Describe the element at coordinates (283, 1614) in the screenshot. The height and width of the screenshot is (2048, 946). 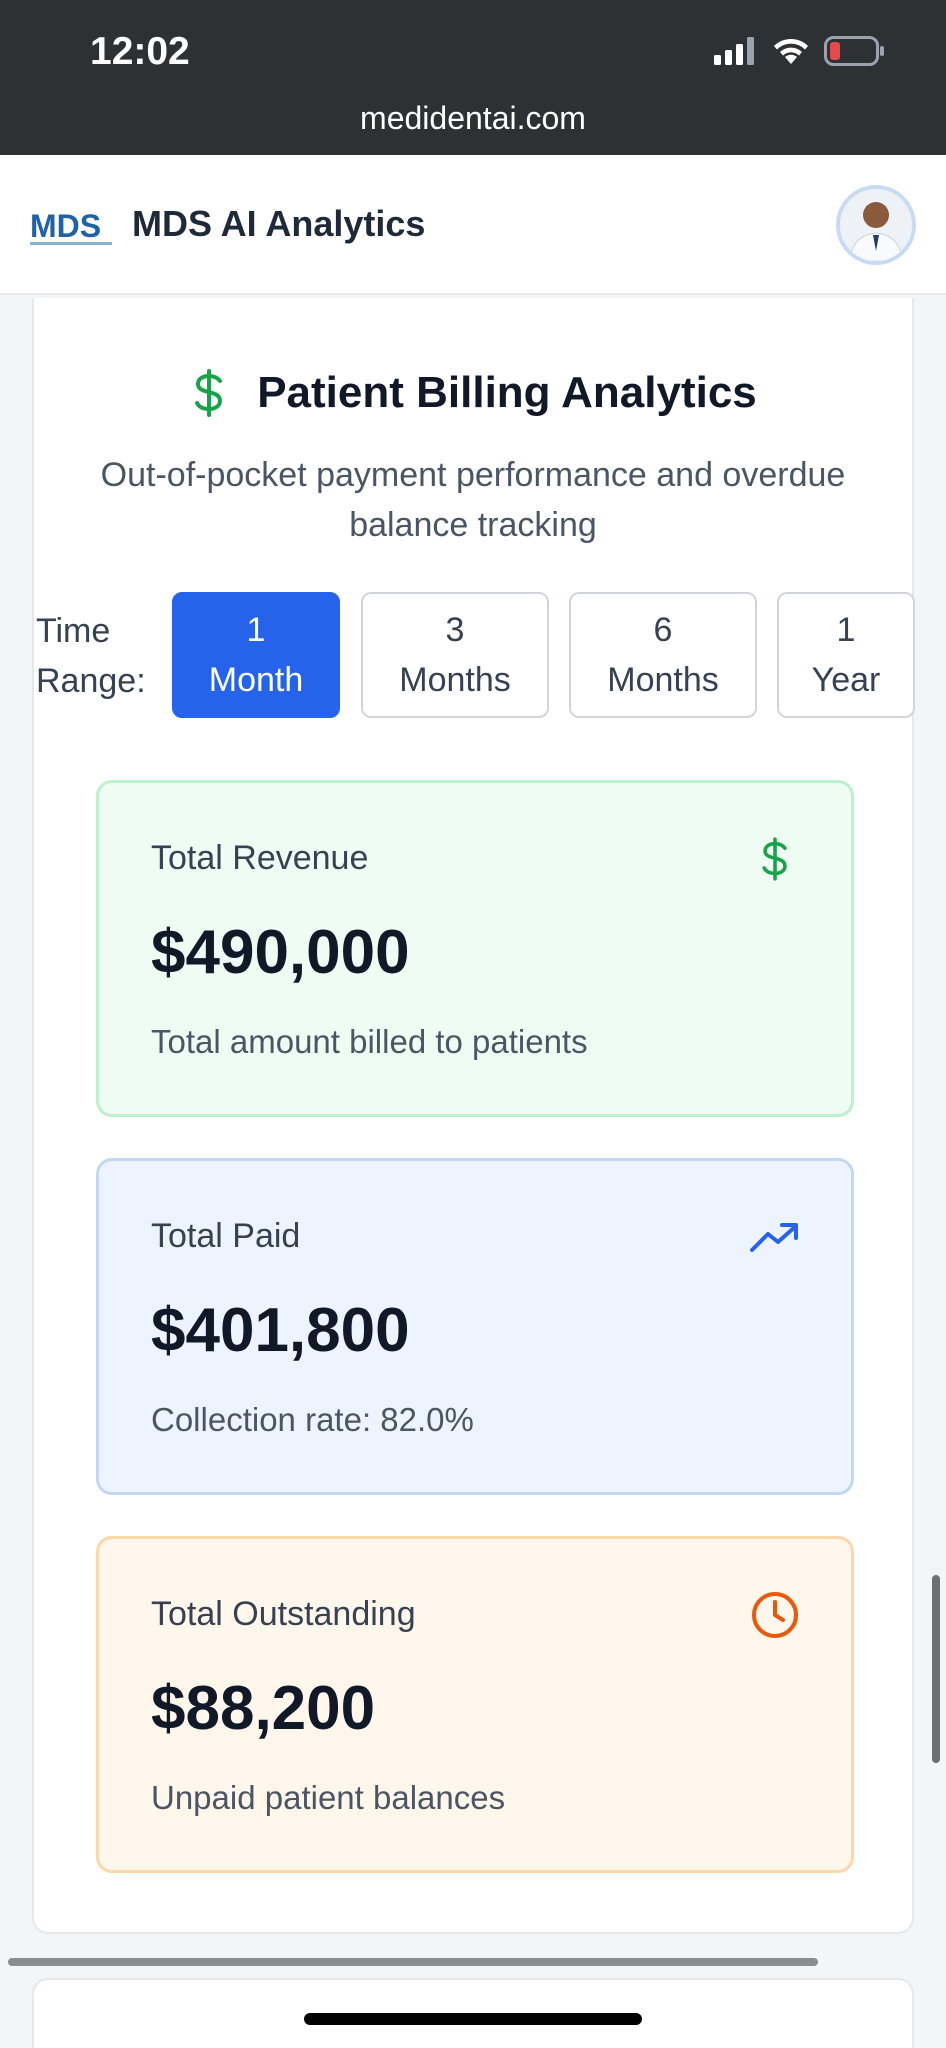
I see `stat-label: Total Outstanding` at that location.